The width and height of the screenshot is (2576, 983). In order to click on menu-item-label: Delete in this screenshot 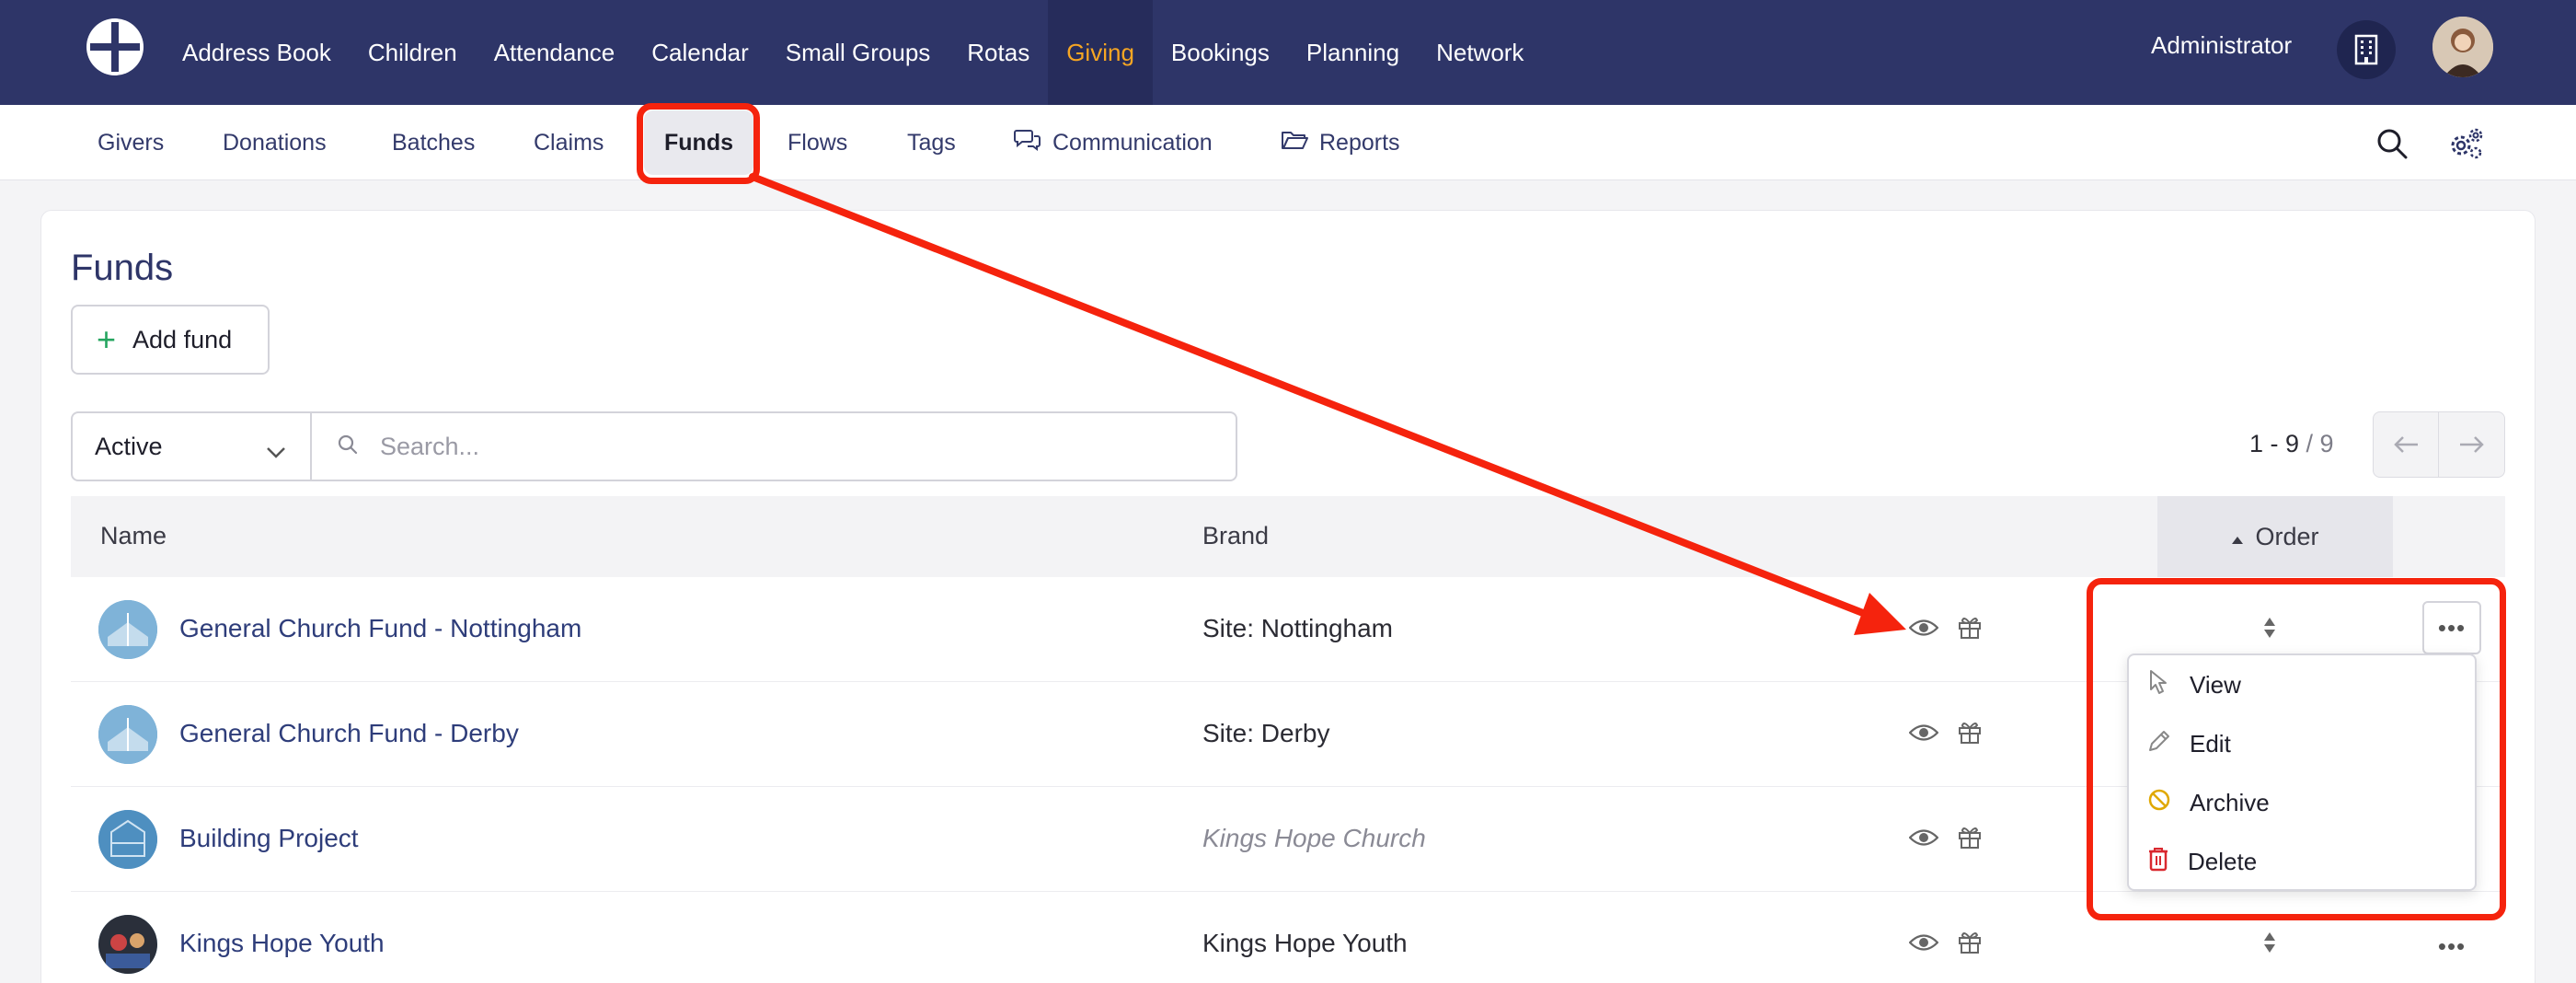, I will do `click(2223, 861)`.